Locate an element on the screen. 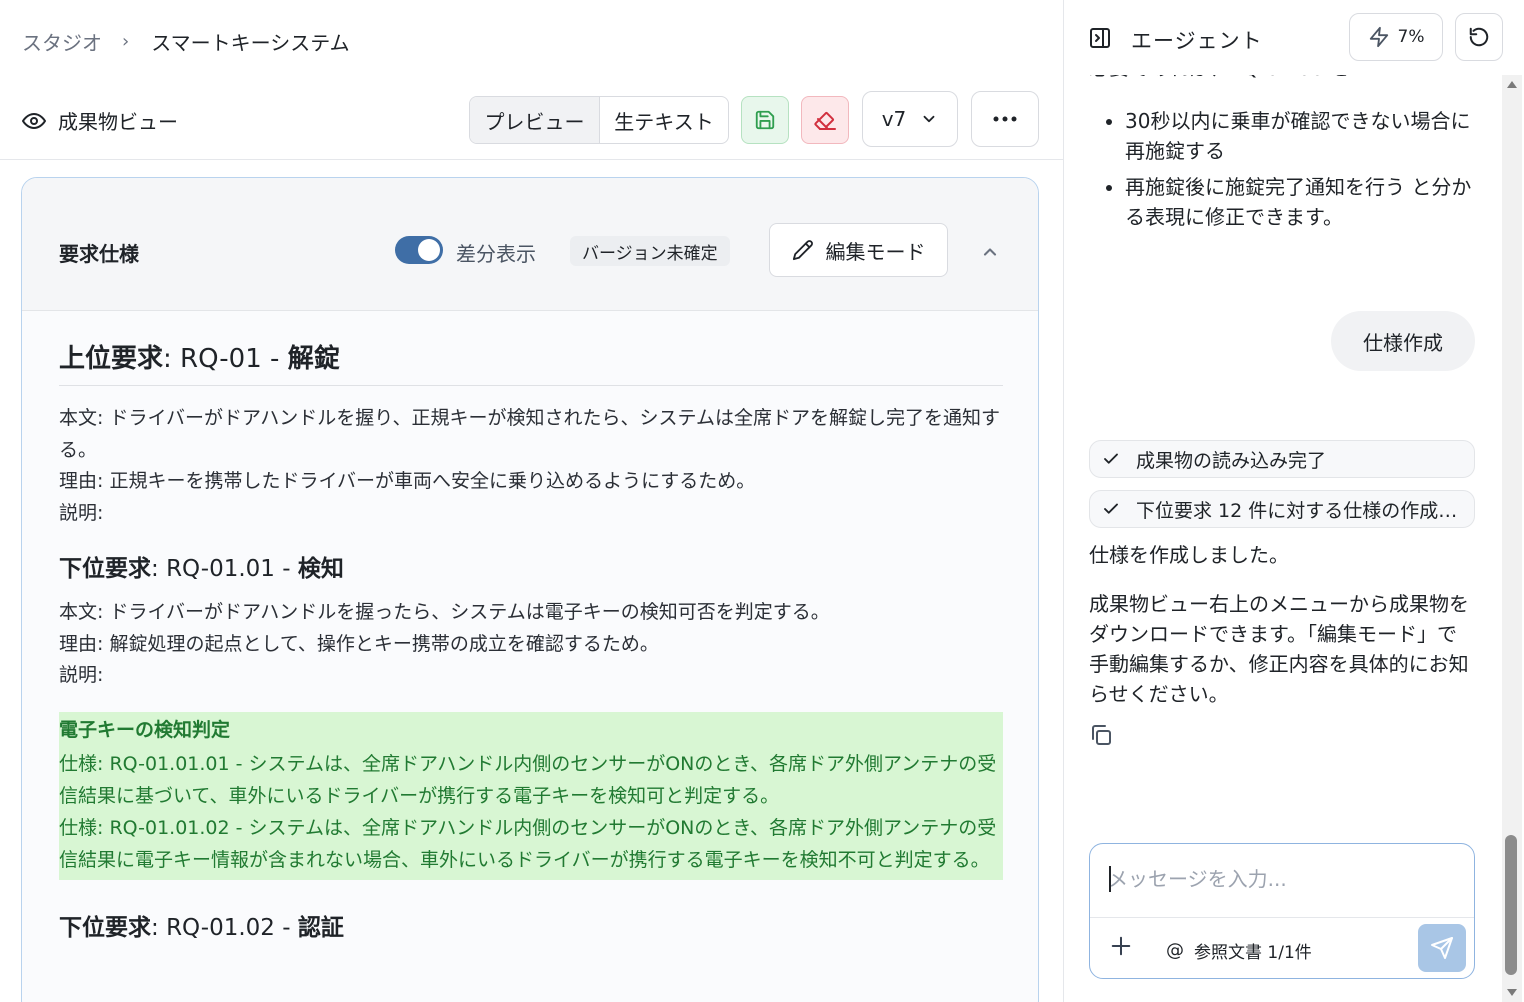 The height and width of the screenshot is (1002, 1524). lower-note: 説明: is located at coordinates (81, 675).